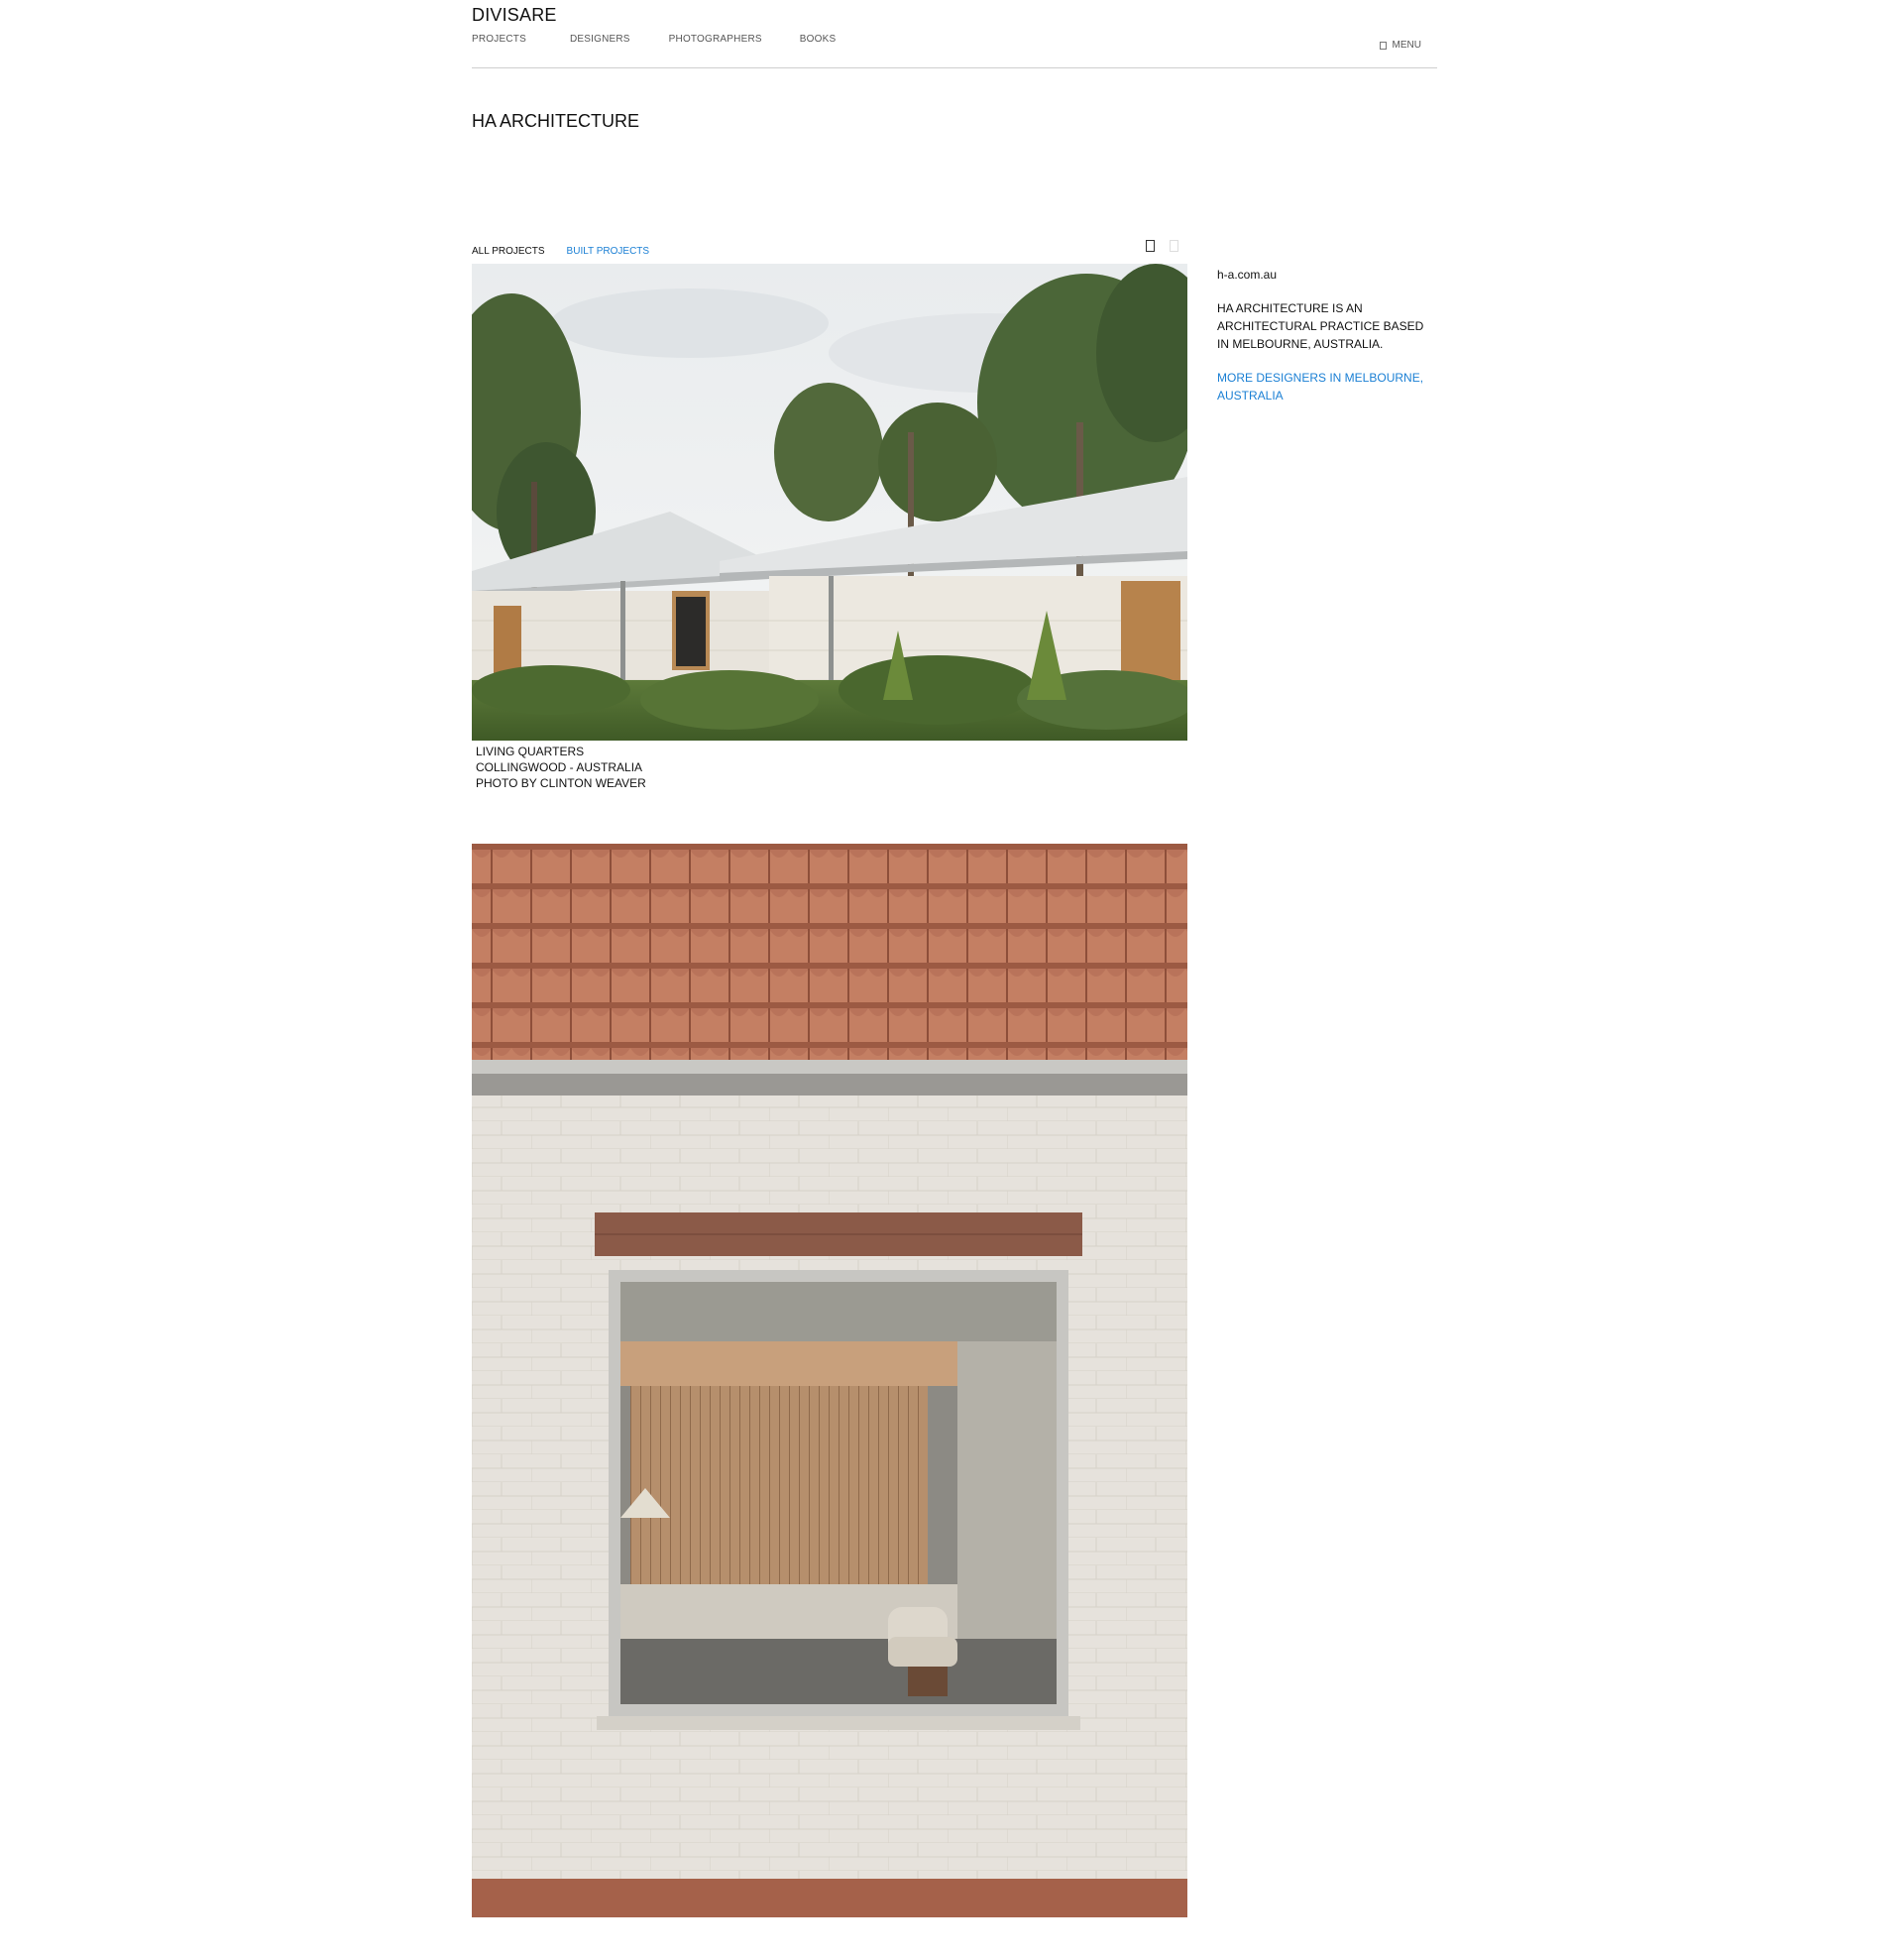 The width and height of the screenshot is (1903, 1960). Describe the element at coordinates (556, 121) in the screenshot. I see `page-title: HA ARCHITECTURE` at that location.